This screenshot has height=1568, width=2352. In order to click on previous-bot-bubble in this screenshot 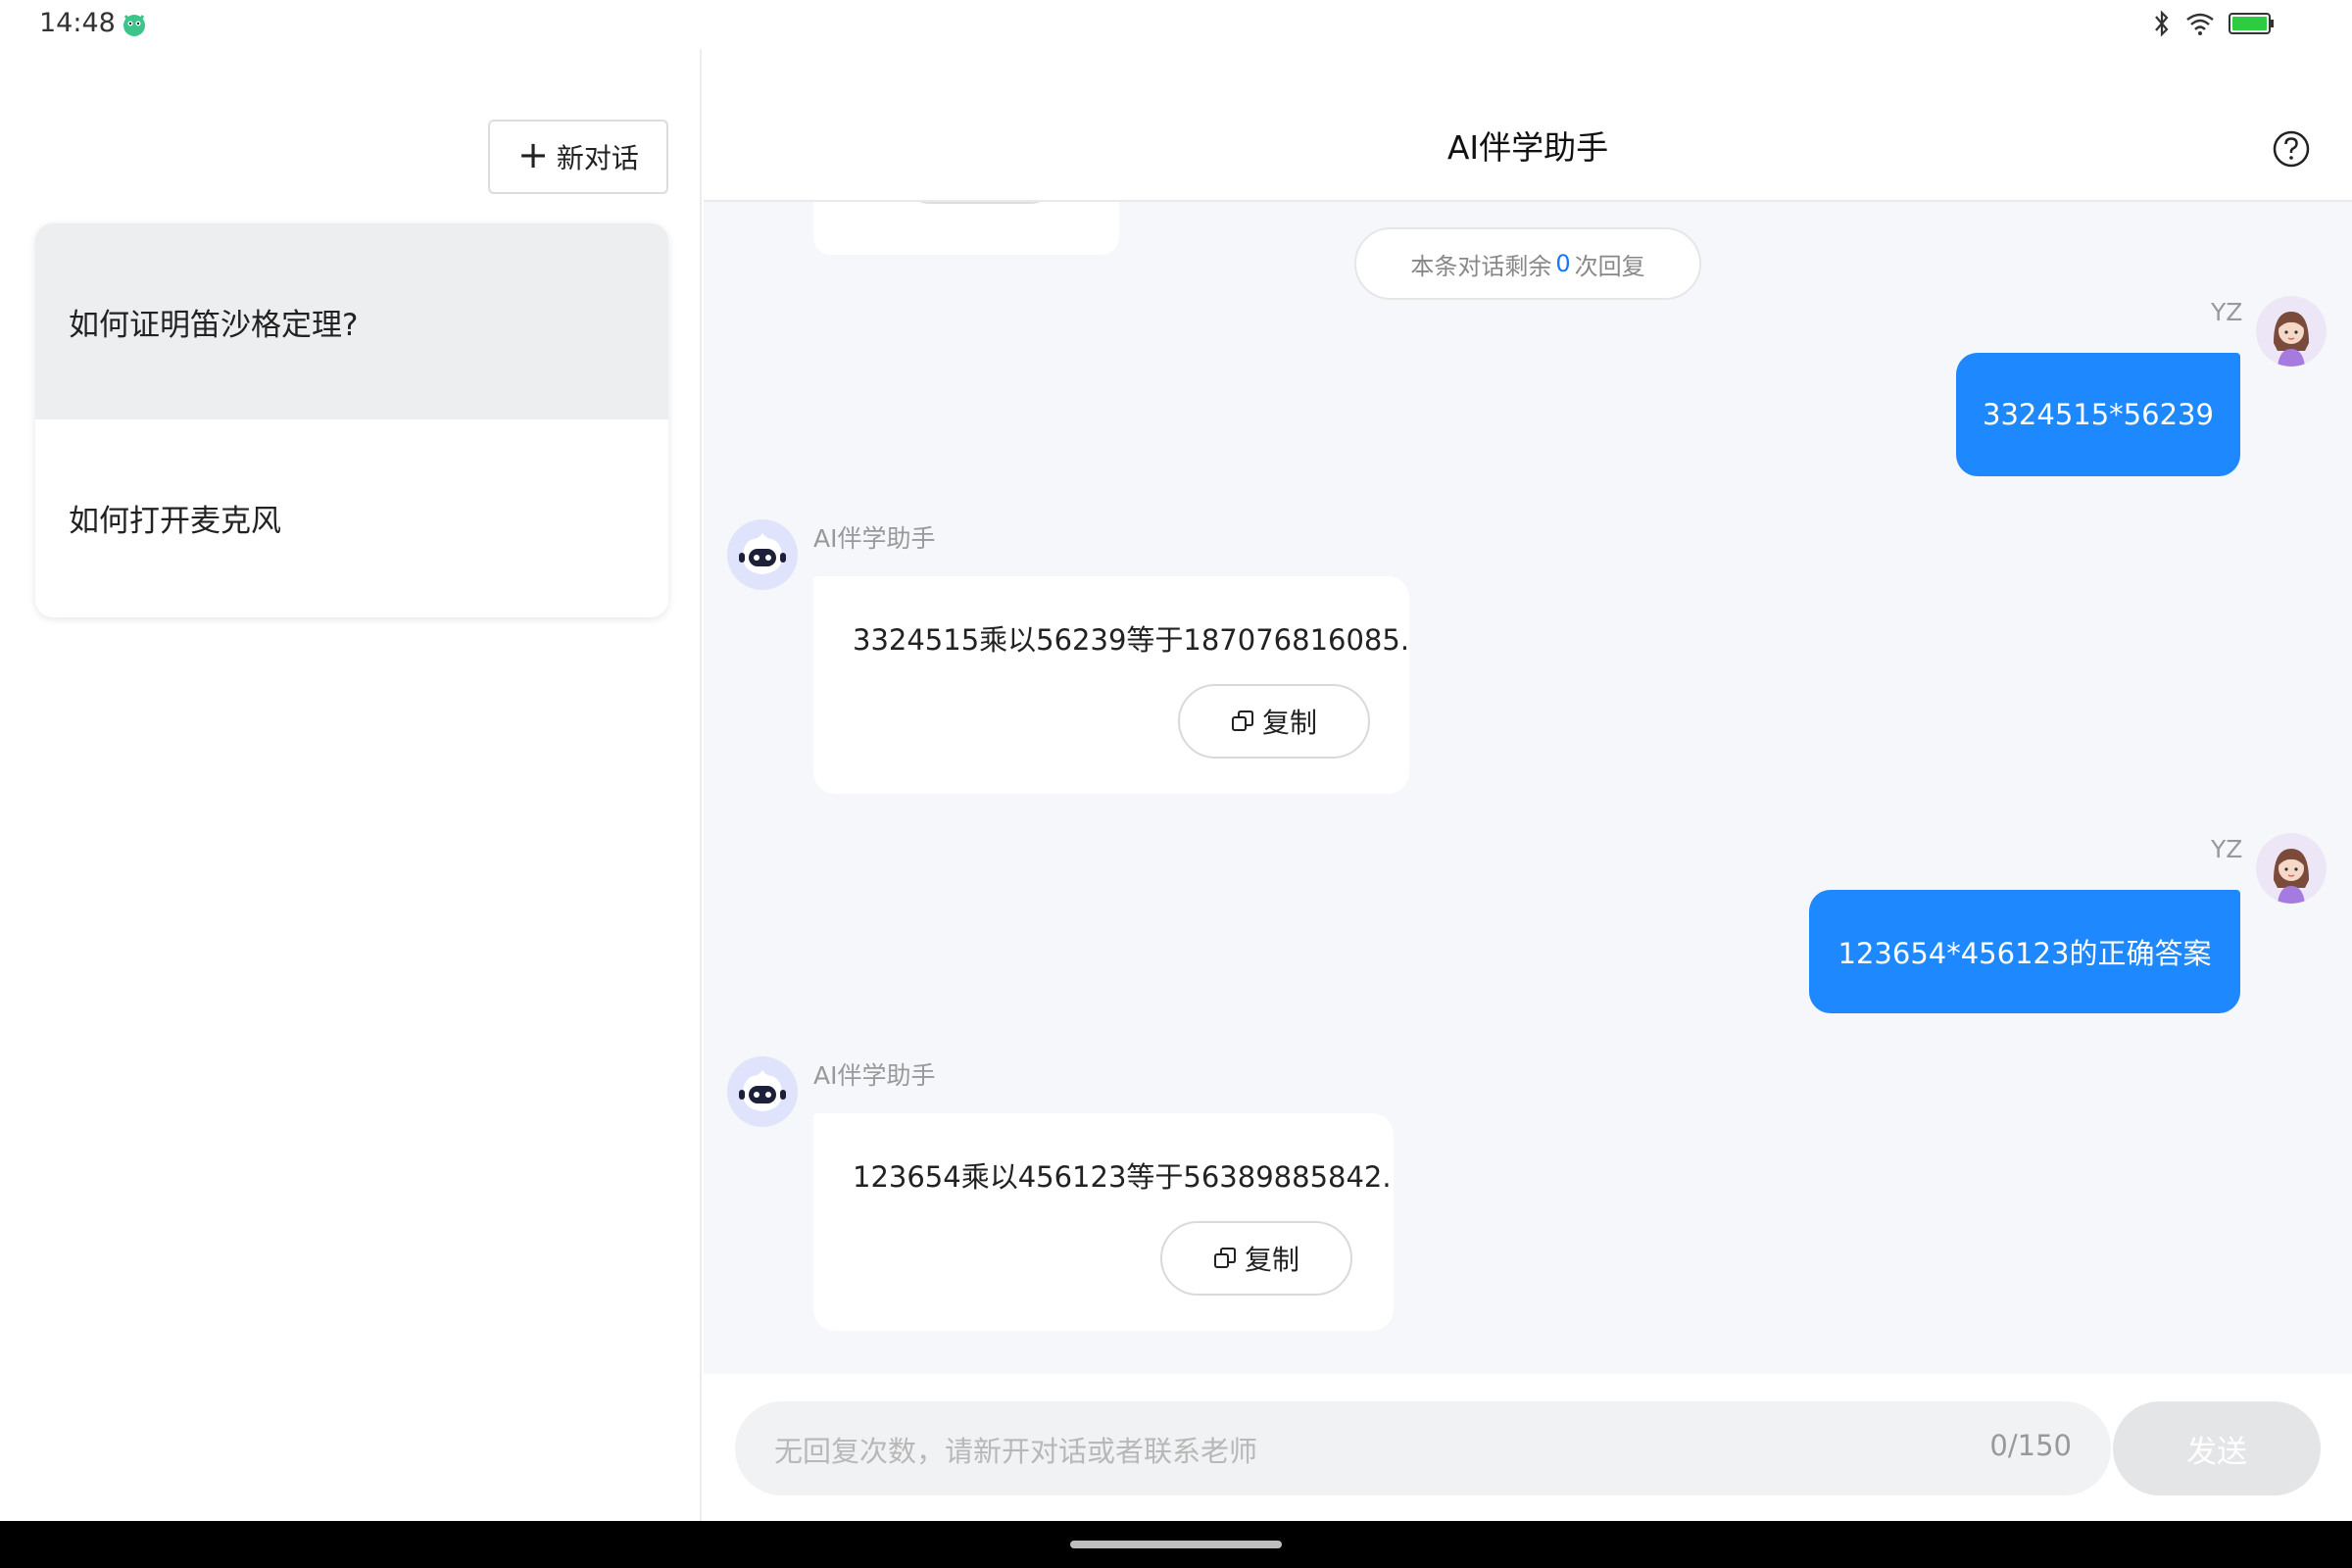, I will do `click(966, 228)`.